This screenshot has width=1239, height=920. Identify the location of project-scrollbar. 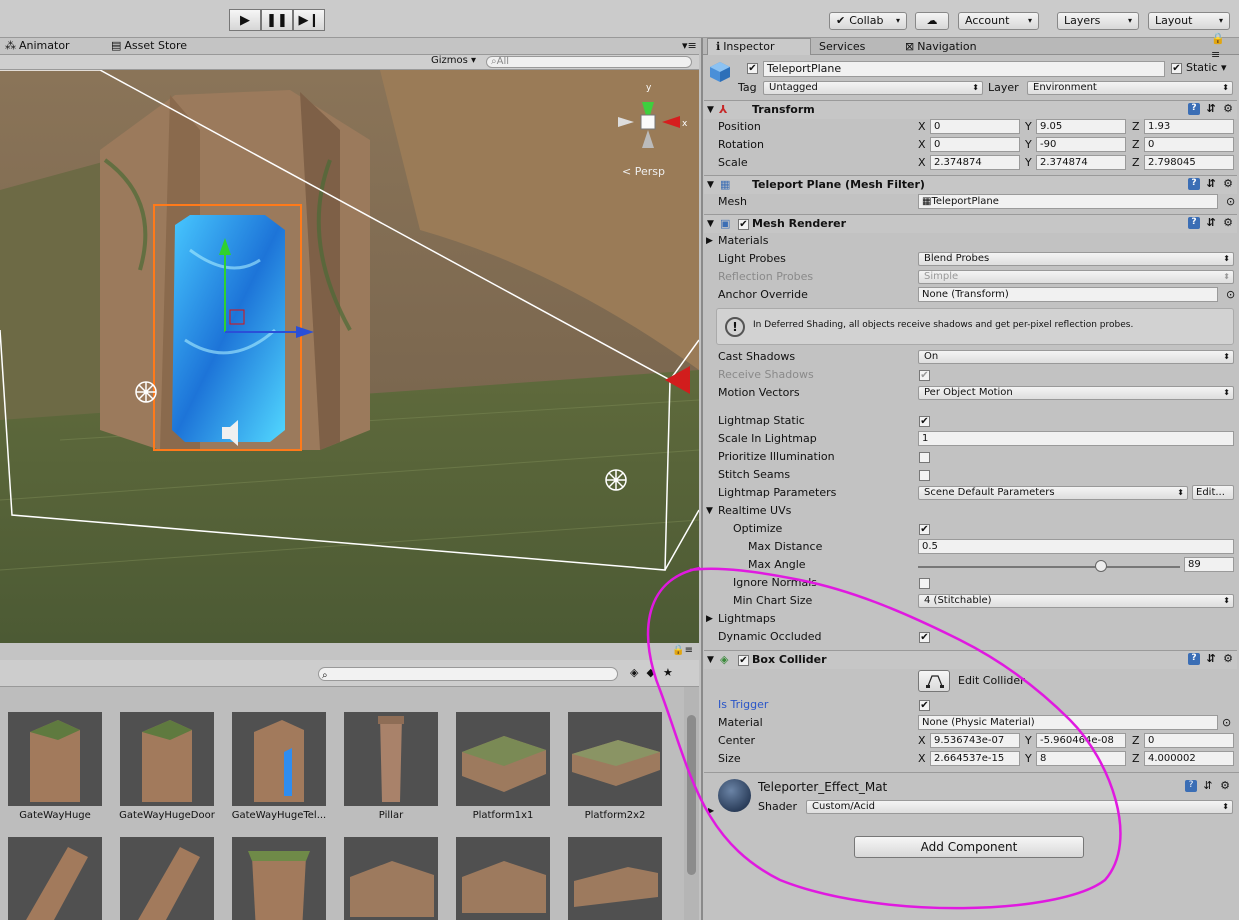
(691, 803).